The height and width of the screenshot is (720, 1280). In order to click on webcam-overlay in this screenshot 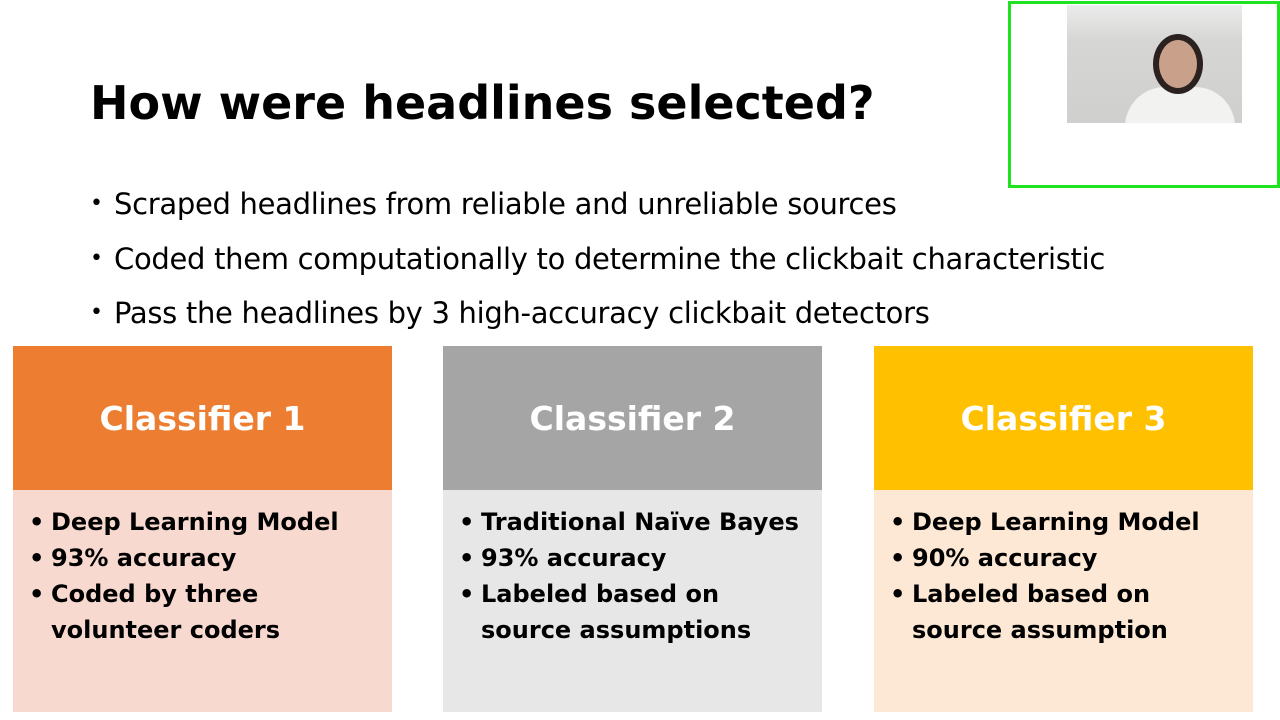, I will do `click(1144, 94)`.